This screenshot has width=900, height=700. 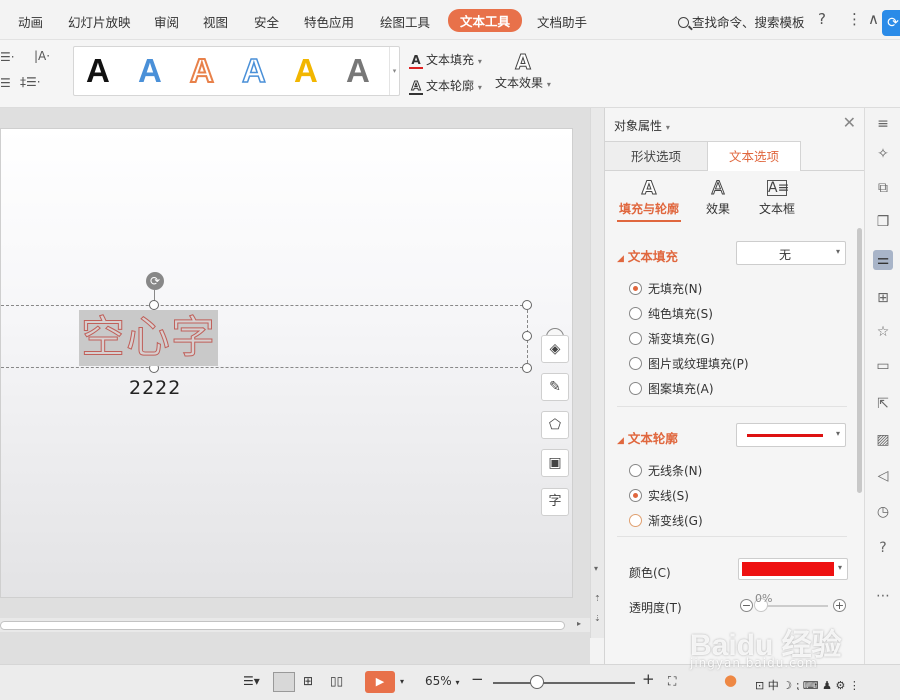 What do you see at coordinates (649, 199) in the screenshot?
I see `subtab-fill-outline: A 填充与轮廓` at bounding box center [649, 199].